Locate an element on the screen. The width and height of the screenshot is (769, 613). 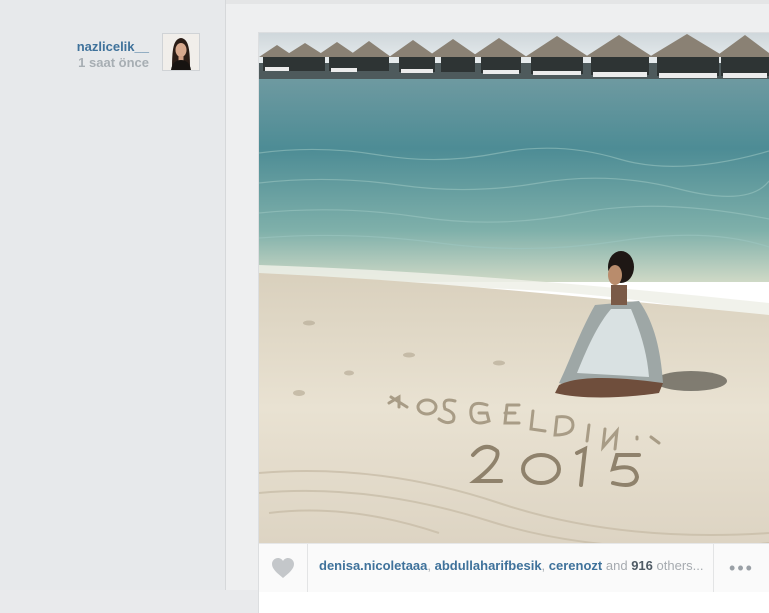
liker-link: denisa.nicoletaaa is located at coordinates (373, 565).